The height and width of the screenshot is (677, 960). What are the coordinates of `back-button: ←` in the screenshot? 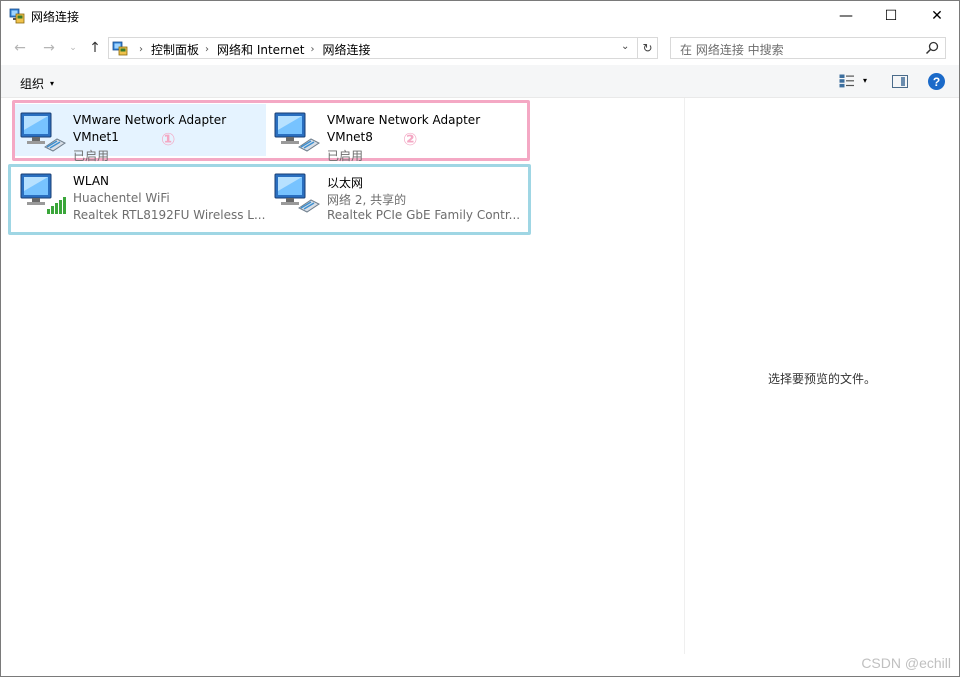 It's located at (20, 48).